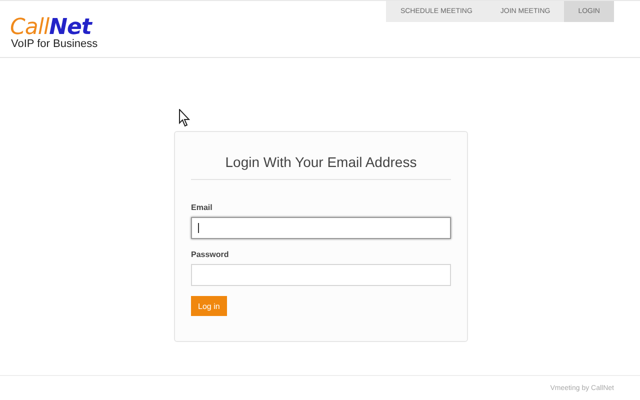 Image resolution: width=640 pixels, height=400 pixels. I want to click on login-title: Login With Your Email Address, so click(321, 167).